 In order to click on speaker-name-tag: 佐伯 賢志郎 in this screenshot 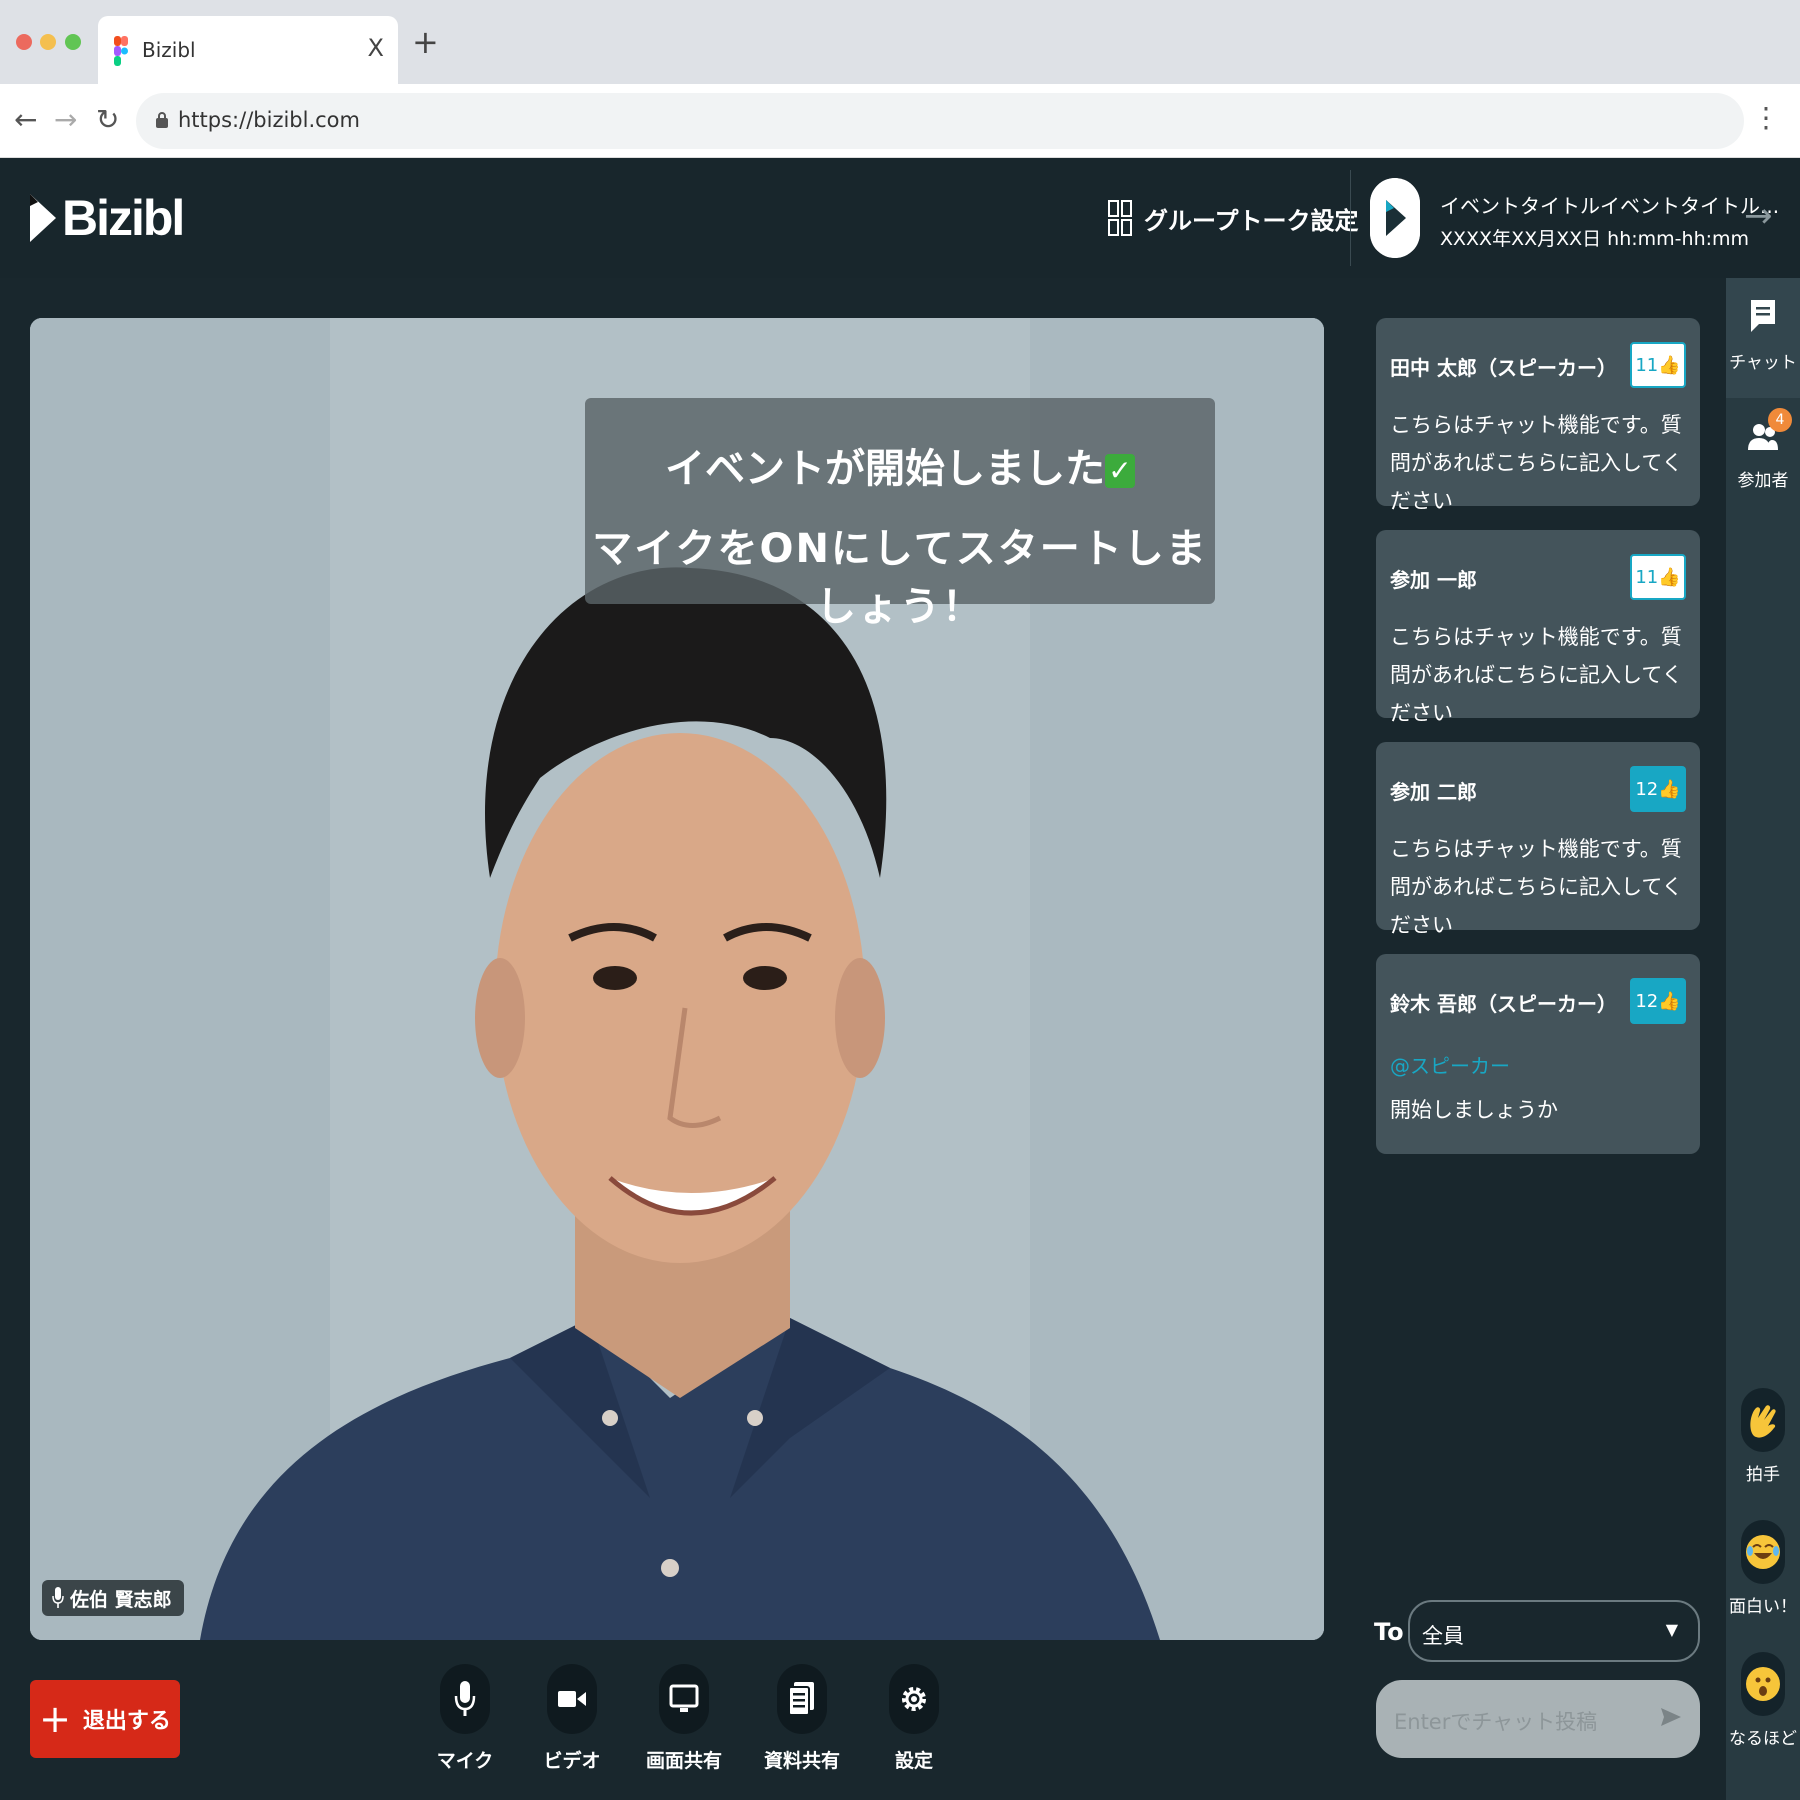, I will do `click(113, 1598)`.